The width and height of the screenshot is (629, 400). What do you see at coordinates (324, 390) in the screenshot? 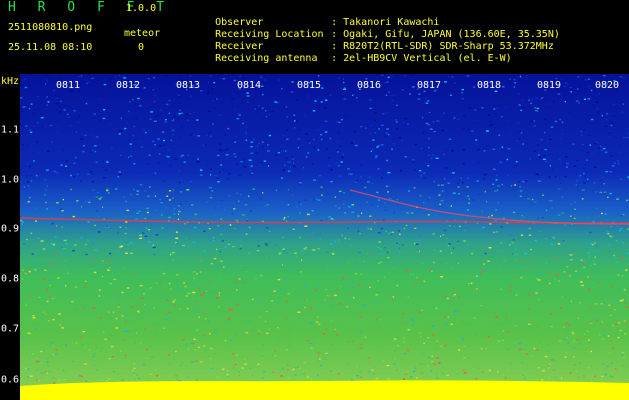
I see `noise-floor-band` at bounding box center [324, 390].